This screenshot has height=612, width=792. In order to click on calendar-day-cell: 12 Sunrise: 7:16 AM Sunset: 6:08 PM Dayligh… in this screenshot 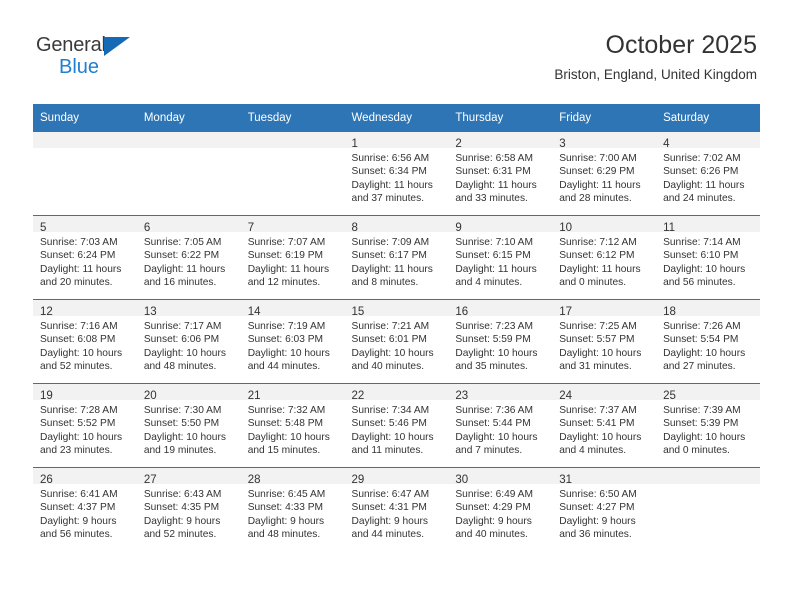, I will do `click(85, 341)`.